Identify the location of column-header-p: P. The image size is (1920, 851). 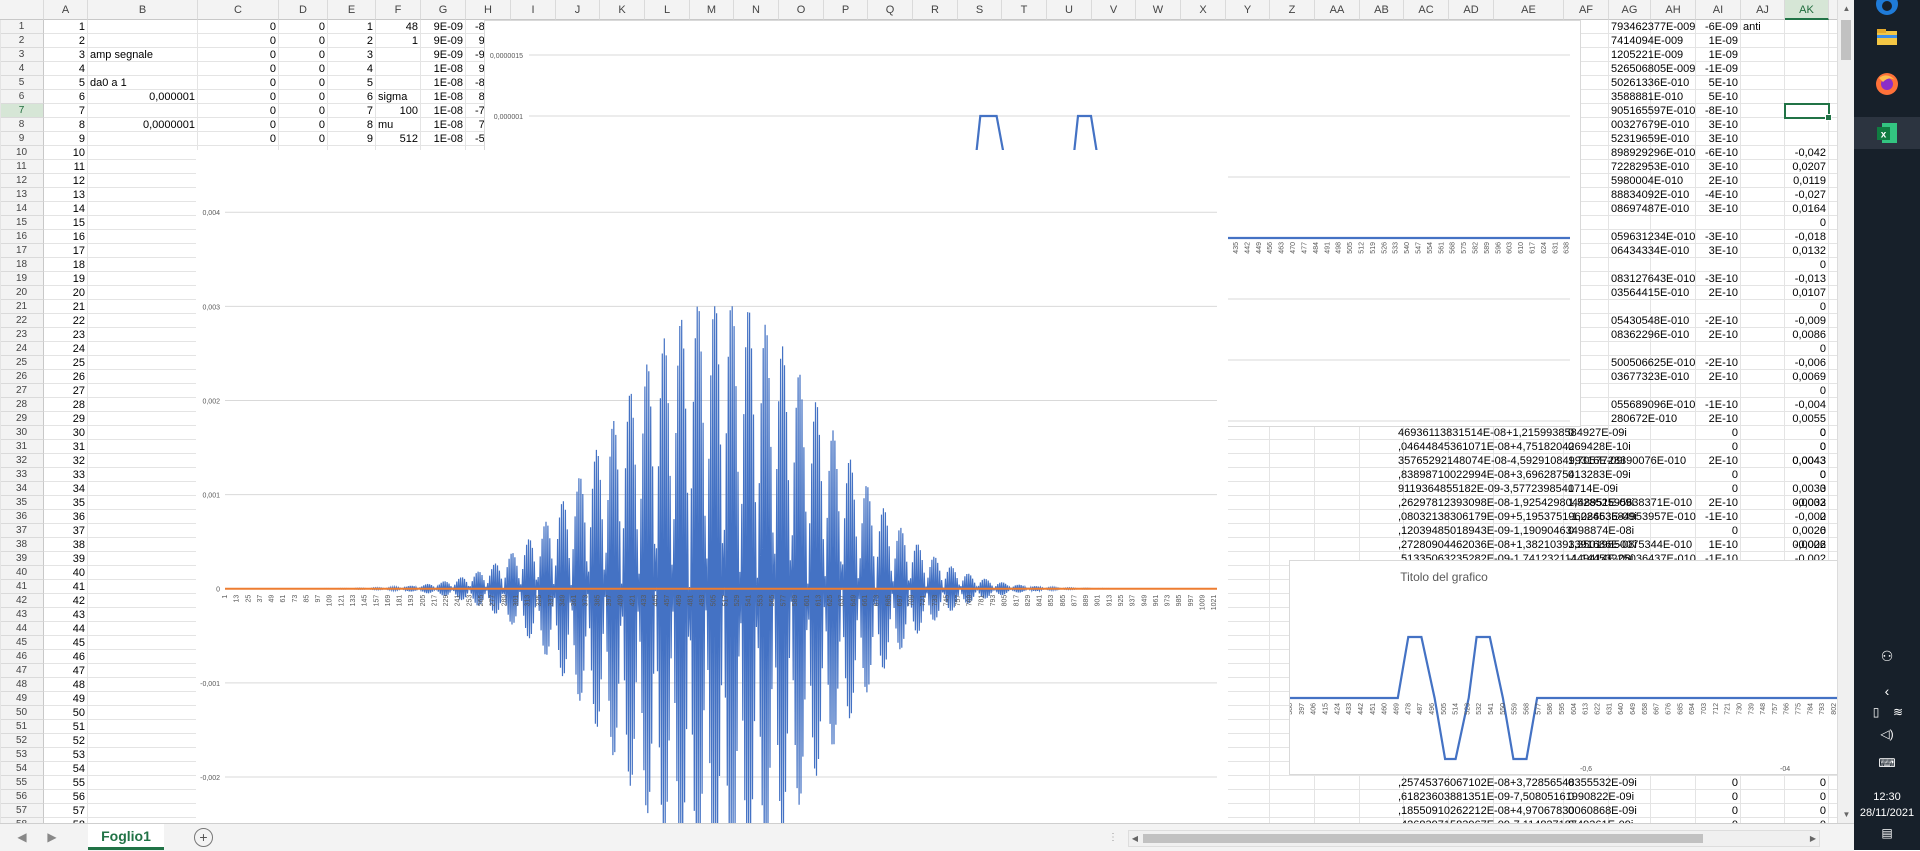
(846, 10).